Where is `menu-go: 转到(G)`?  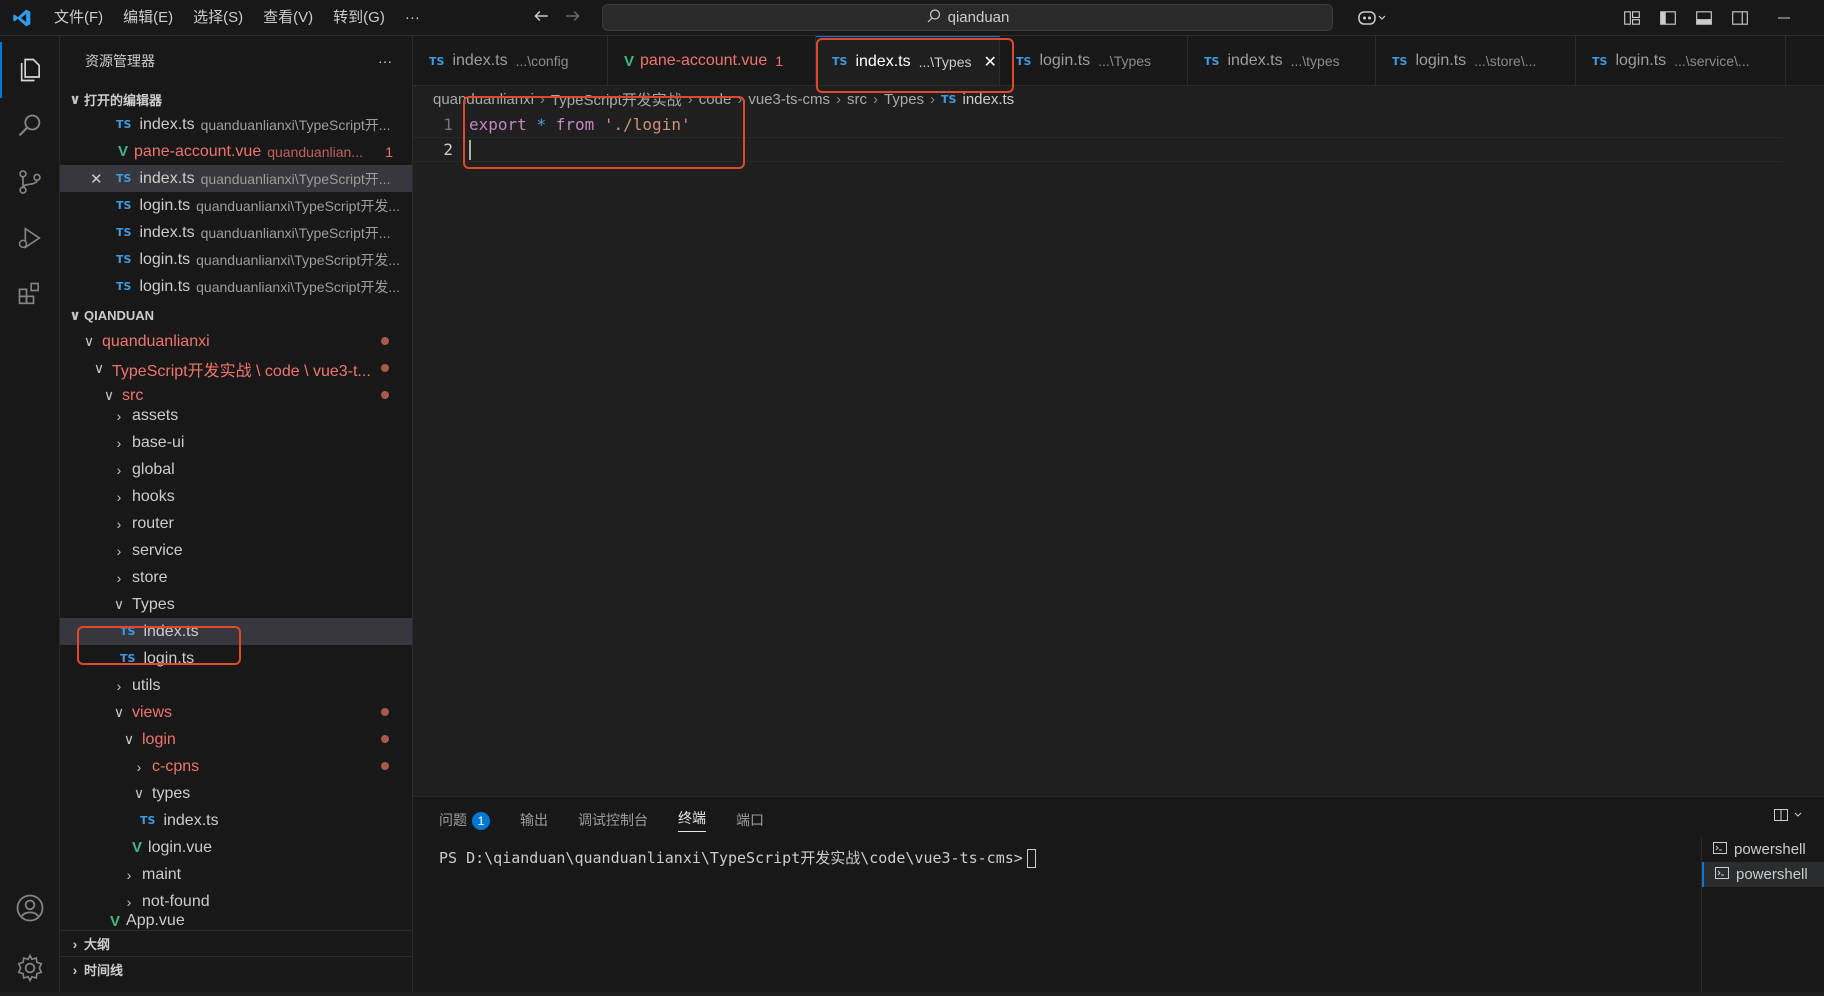
menu-go: 转到(G) is located at coordinates (359, 18).